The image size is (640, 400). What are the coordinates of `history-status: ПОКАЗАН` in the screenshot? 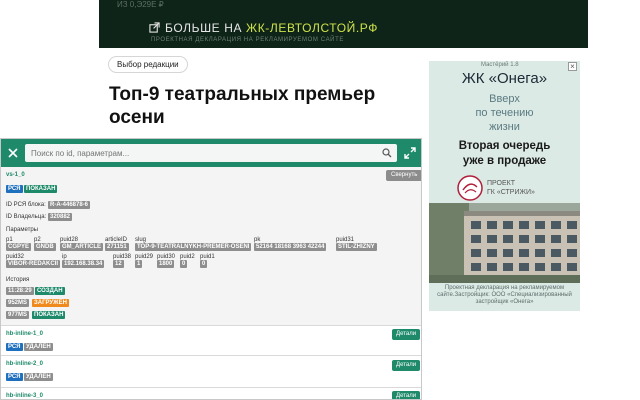 It's located at (49, 315).